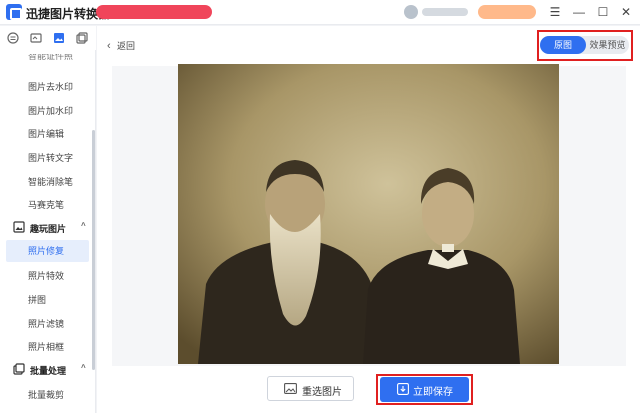 This screenshot has width=640, height=413. I want to click on section-label: 批量处理, so click(48, 371).